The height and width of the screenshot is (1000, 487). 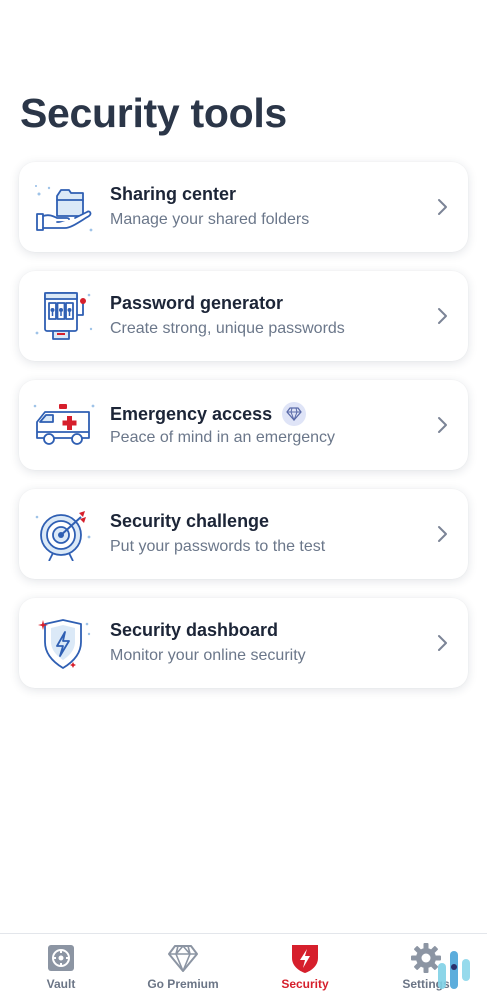 I want to click on tool-title: Security challenge, so click(x=190, y=521).